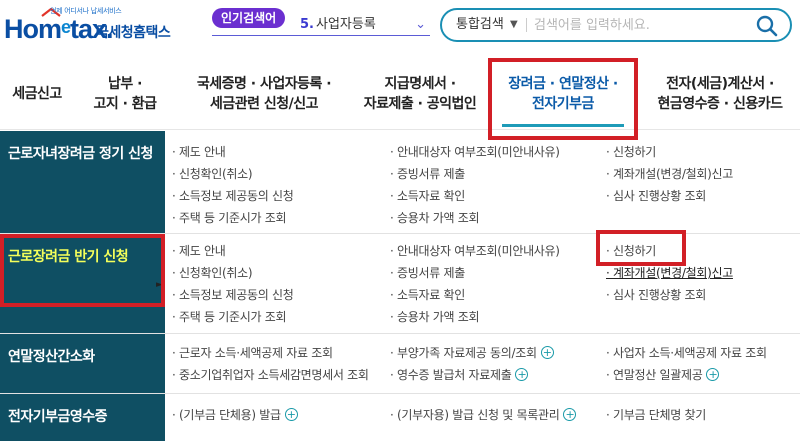  Describe the element at coordinates (226, 415) in the screenshot. I see `link-donation-org-issue-label: · (기부금 단체용) 발급` at that location.